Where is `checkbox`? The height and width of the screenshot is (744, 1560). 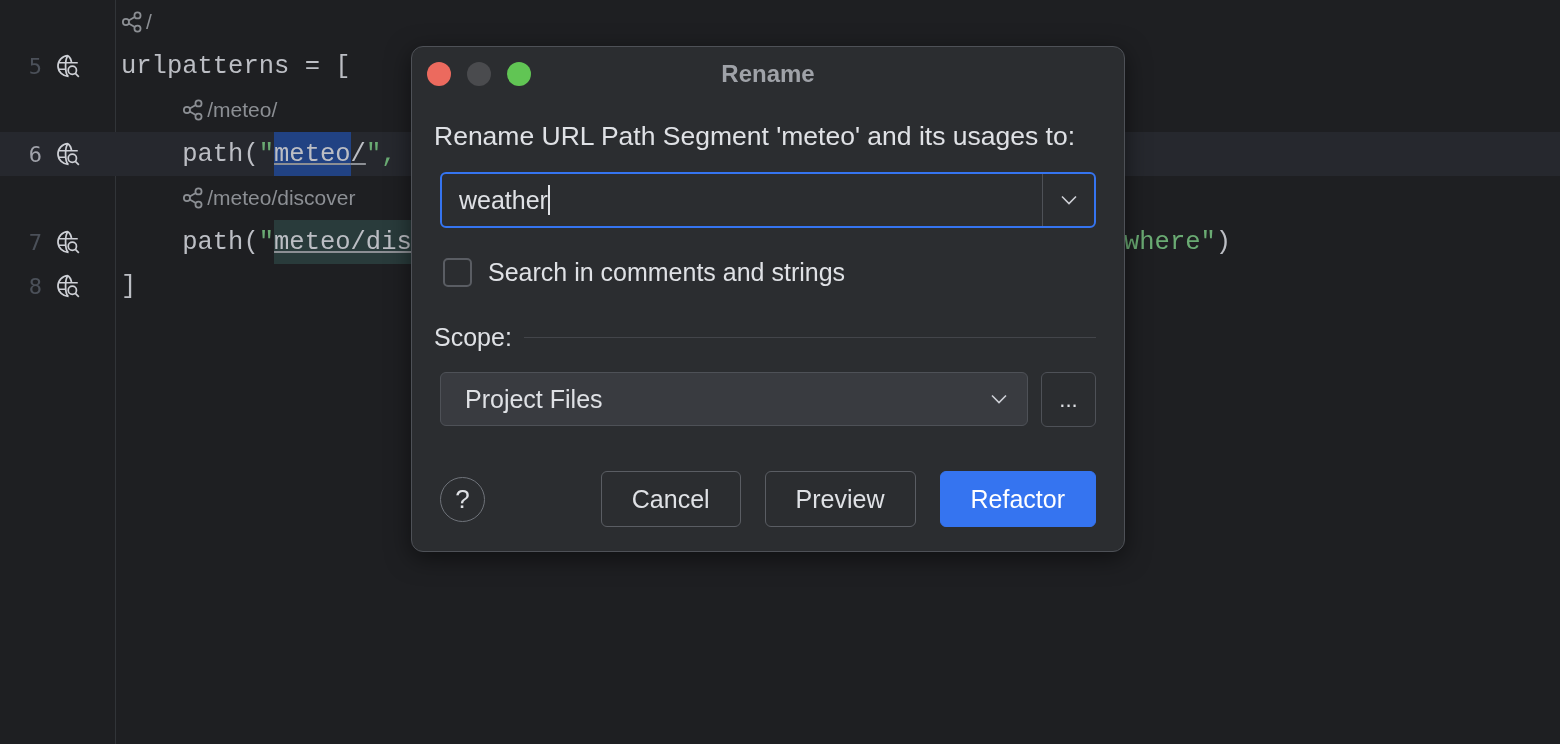
checkbox is located at coordinates (457, 272).